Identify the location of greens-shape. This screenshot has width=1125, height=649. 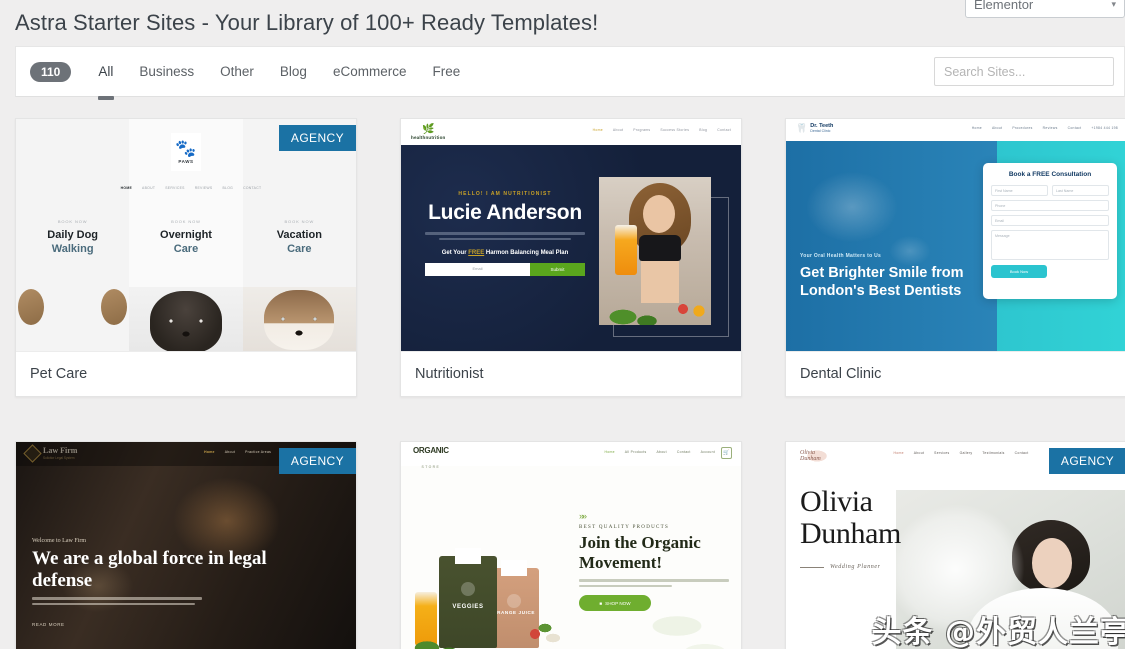
(633, 310).